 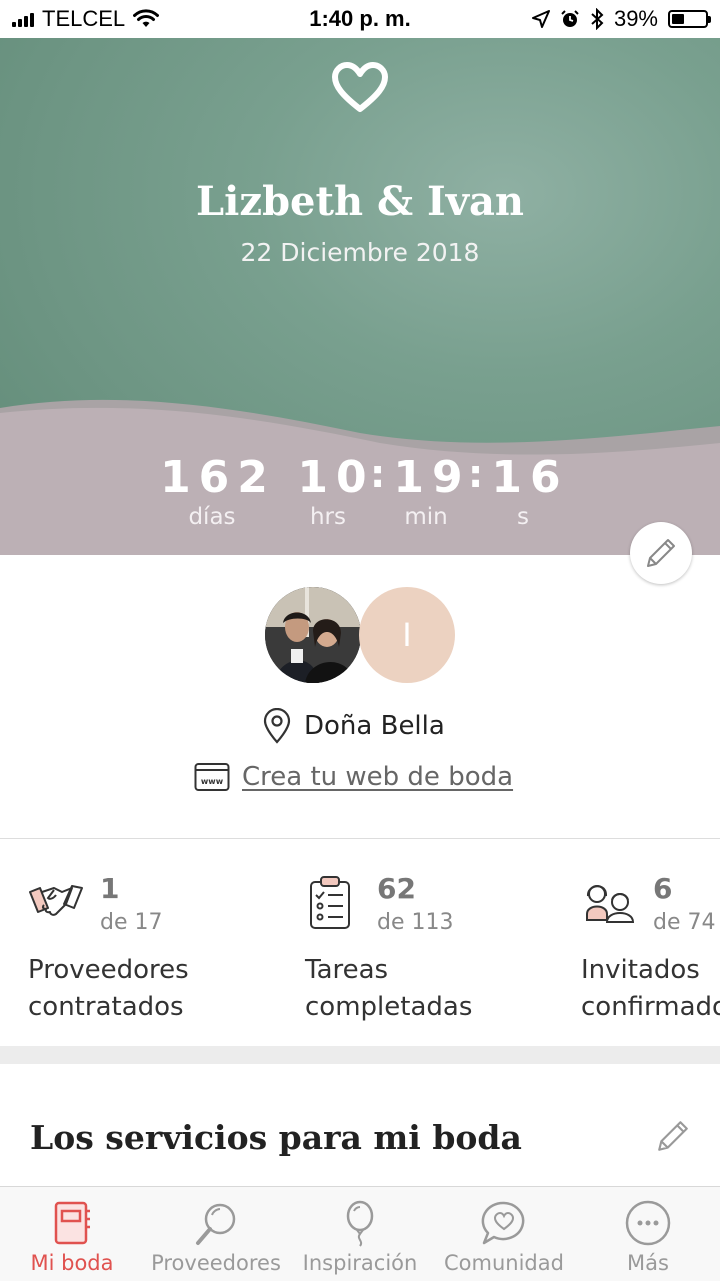 What do you see at coordinates (407, 635) in the screenshot?
I see `partner-avatar: I` at bounding box center [407, 635].